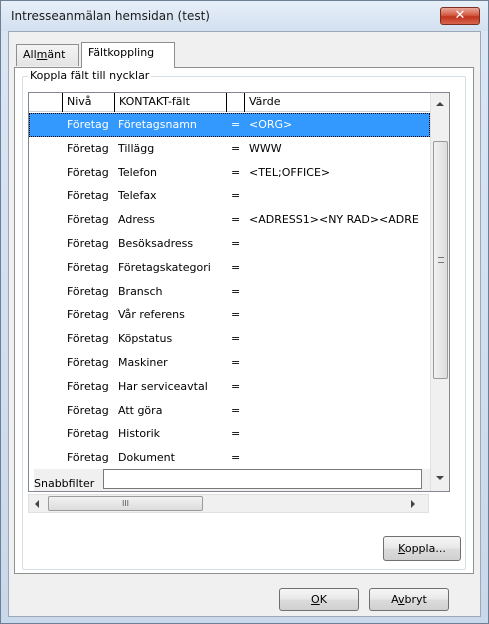 The width and height of the screenshot is (489, 624). What do you see at coordinates (125, 503) in the screenshot?
I see `horizontal-scroll-thumb: III` at bounding box center [125, 503].